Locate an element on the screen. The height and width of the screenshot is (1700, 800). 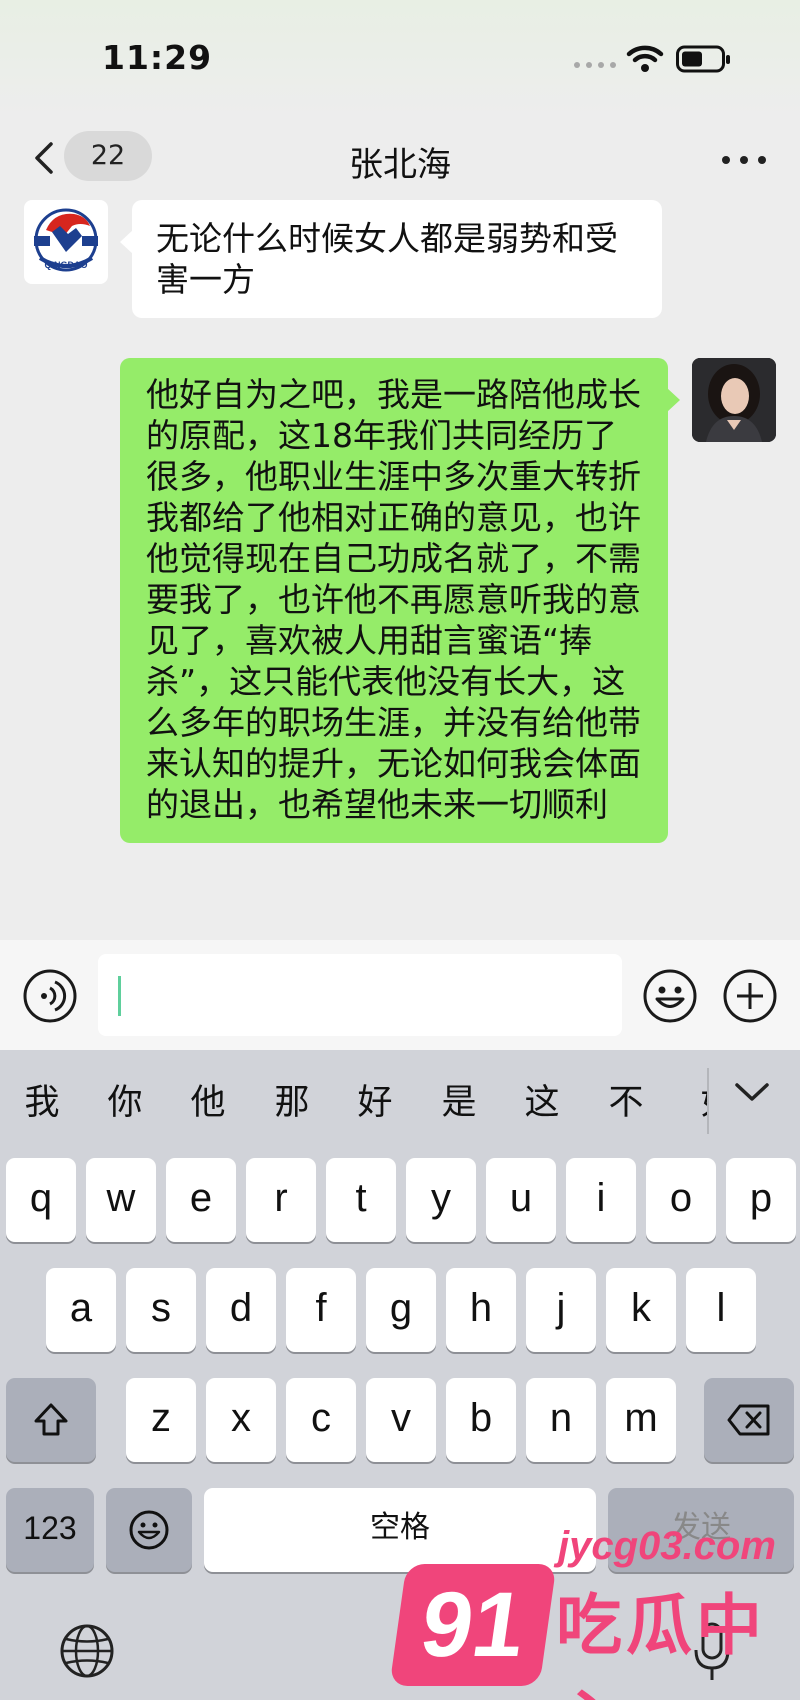
shift-key is located at coordinates (51, 1420).